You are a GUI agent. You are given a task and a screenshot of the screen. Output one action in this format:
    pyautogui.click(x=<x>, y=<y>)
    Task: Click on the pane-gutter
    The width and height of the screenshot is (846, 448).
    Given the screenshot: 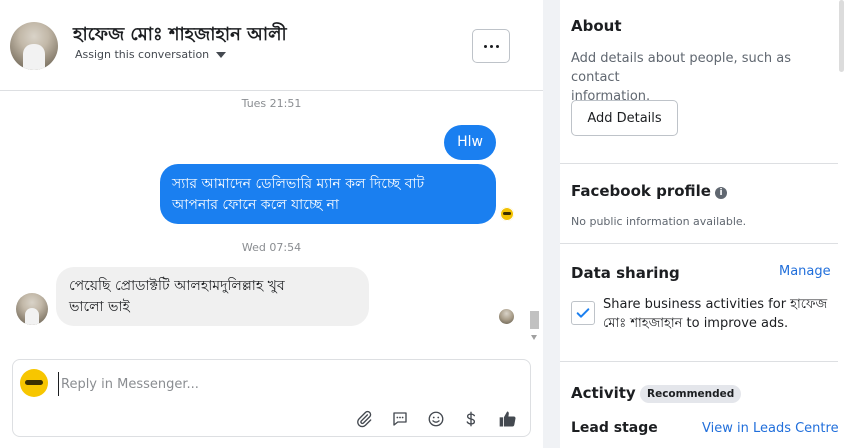 What is the action you would take?
    pyautogui.click(x=551, y=224)
    